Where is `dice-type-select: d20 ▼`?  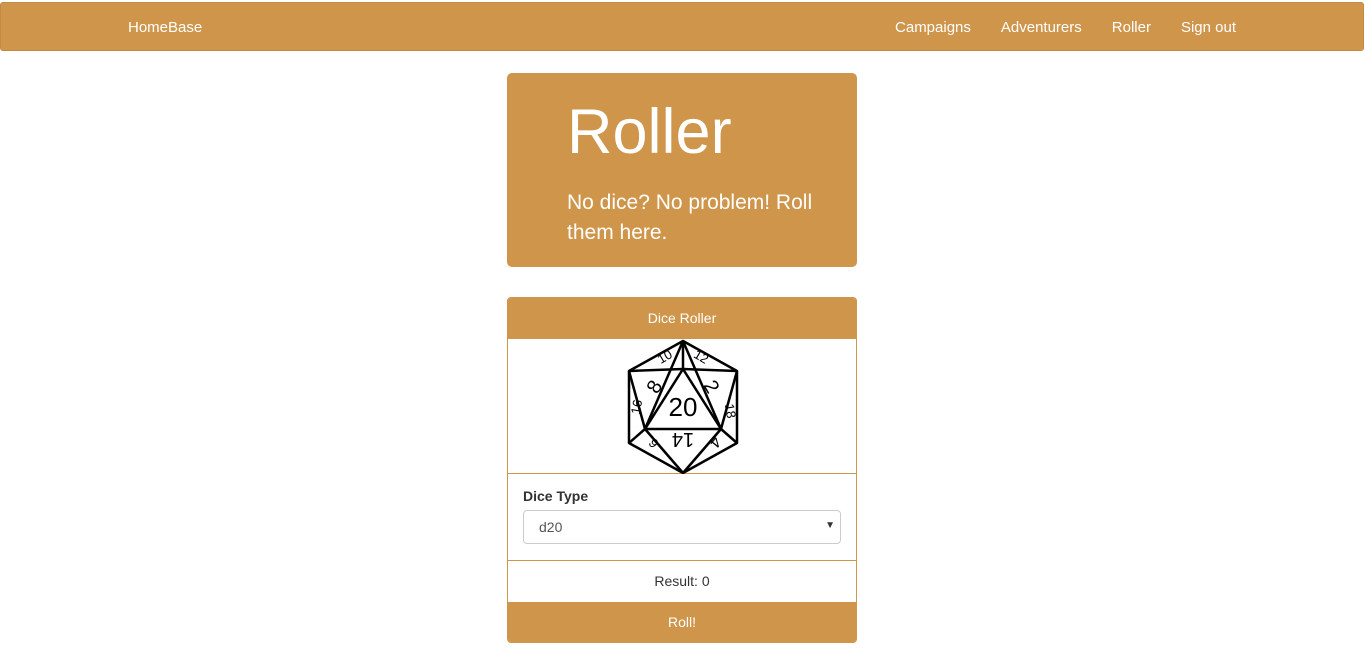
dice-type-select: d20 ▼ is located at coordinates (682, 527).